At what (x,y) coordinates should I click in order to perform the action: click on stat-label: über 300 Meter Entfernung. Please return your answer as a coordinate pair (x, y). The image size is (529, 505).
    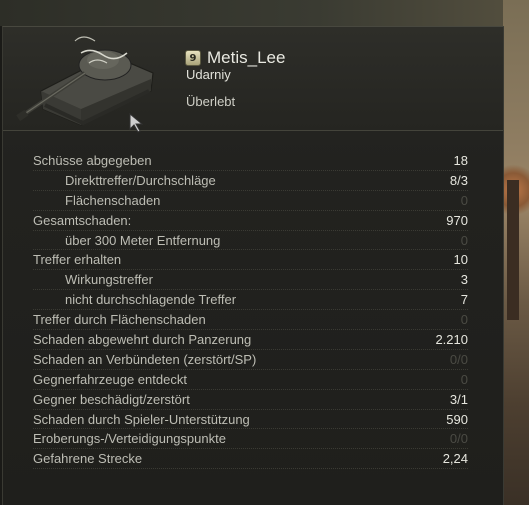
    Looking at the image, I should click on (143, 240).